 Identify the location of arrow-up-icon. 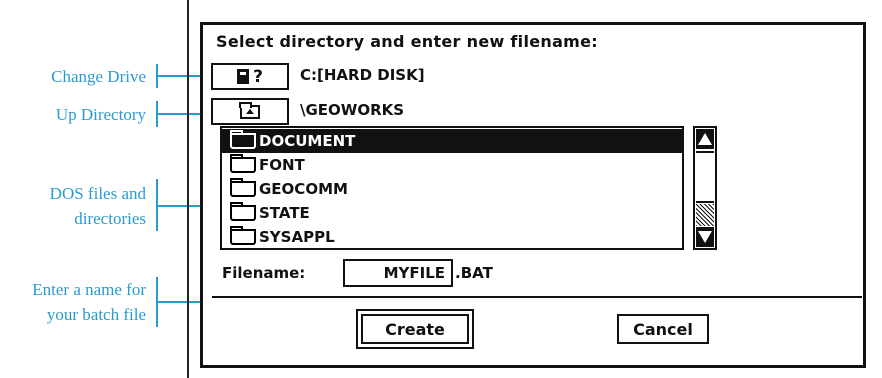
(705, 139).